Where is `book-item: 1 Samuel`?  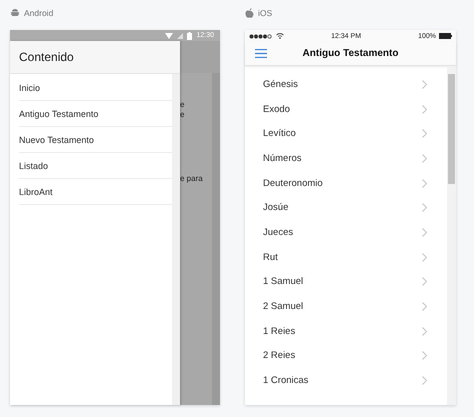
book-item: 1 Samuel is located at coordinates (355, 282).